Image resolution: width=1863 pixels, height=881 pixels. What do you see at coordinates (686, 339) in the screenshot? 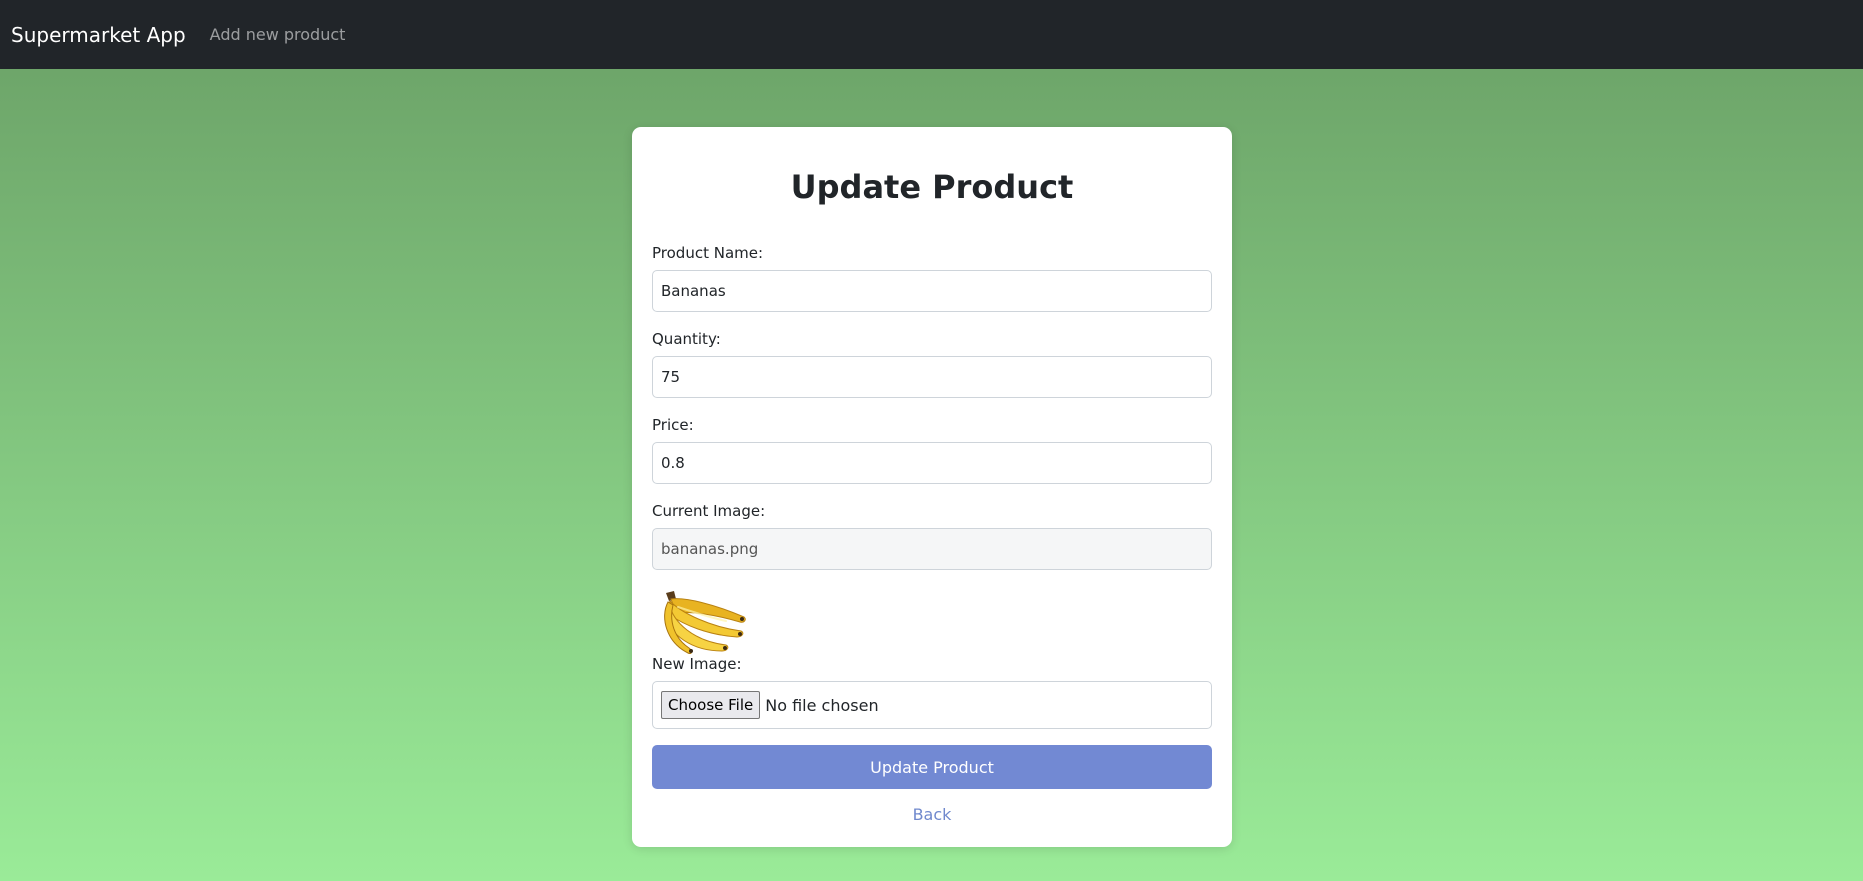
I see `quantity-label: Quantity:` at bounding box center [686, 339].